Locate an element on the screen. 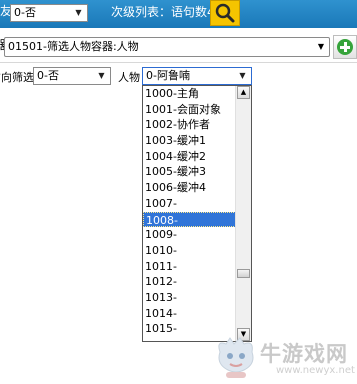  add-container-button is located at coordinates (345, 47).